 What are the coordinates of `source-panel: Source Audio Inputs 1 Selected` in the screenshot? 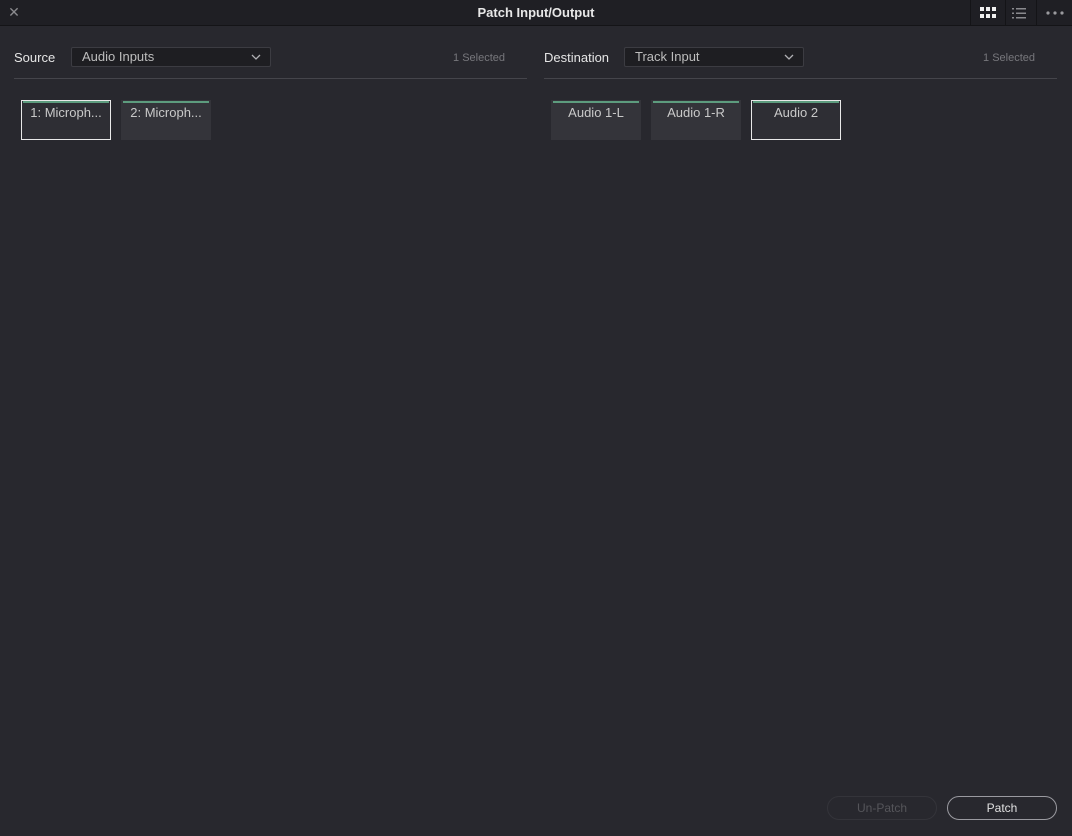 It's located at (270, 60).